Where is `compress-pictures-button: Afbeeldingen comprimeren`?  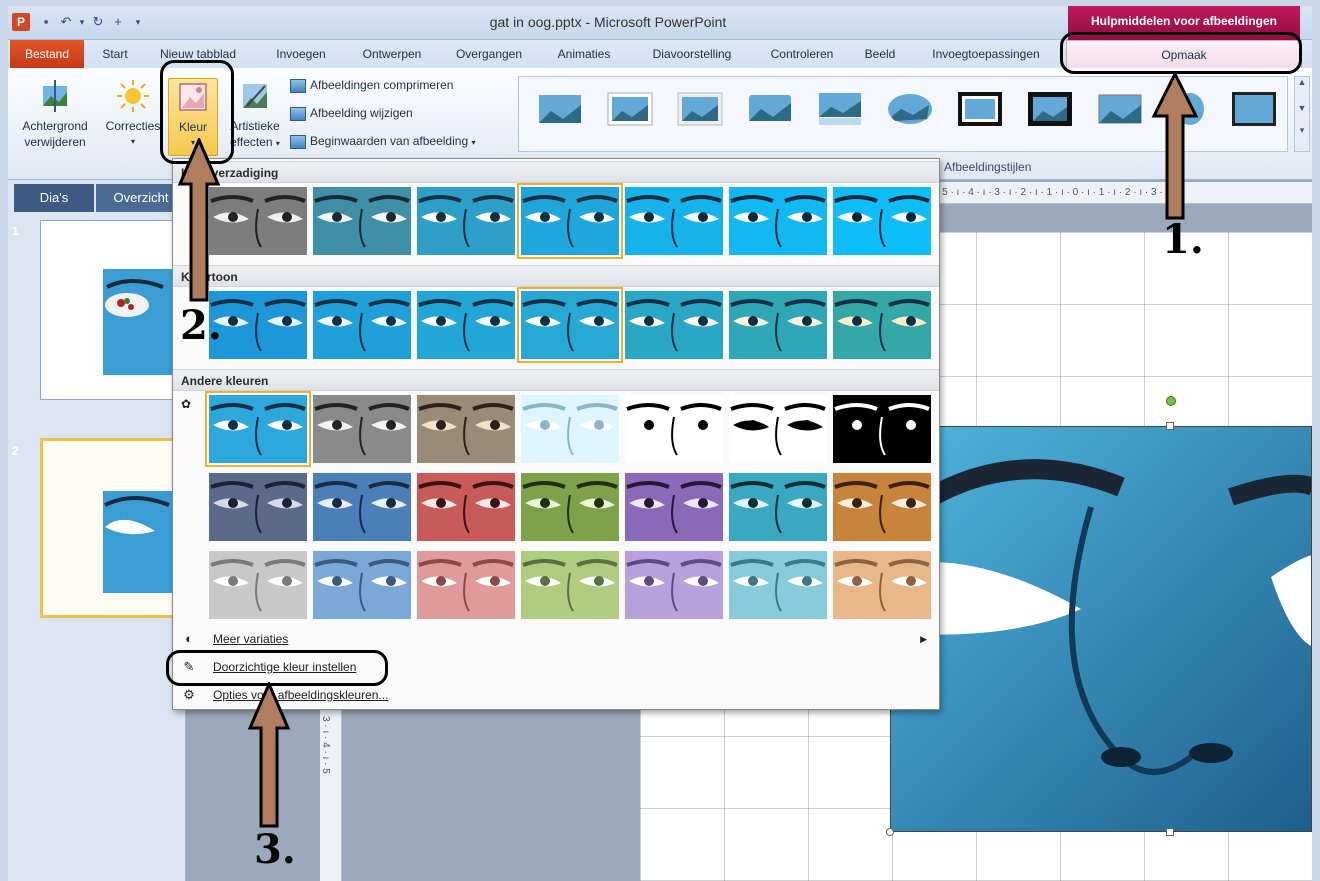 compress-pictures-button: Afbeeldingen comprimeren is located at coordinates (371, 85).